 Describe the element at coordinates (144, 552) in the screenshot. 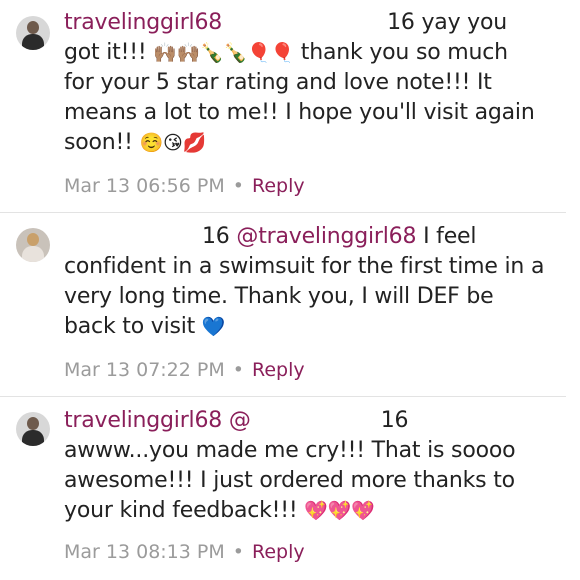

I see `timestamp: Mar 13 08:13 PM` at that location.